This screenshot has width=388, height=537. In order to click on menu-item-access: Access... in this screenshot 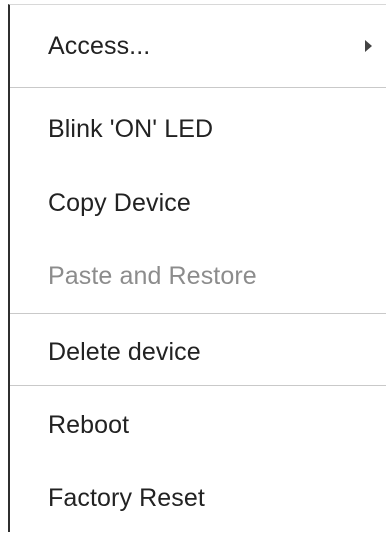, I will do `click(198, 46)`.